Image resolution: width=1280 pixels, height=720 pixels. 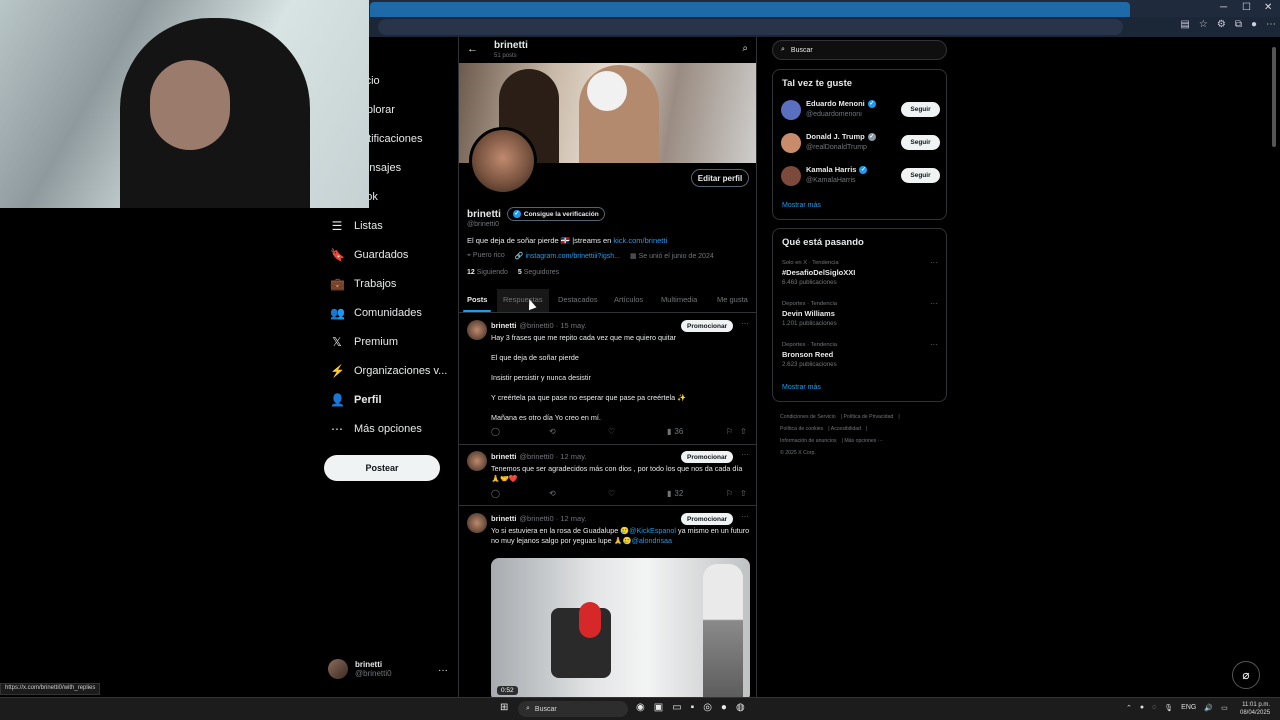 What do you see at coordinates (859, 50) in the screenshot?
I see `search-input: ⌕ Buscar` at bounding box center [859, 50].